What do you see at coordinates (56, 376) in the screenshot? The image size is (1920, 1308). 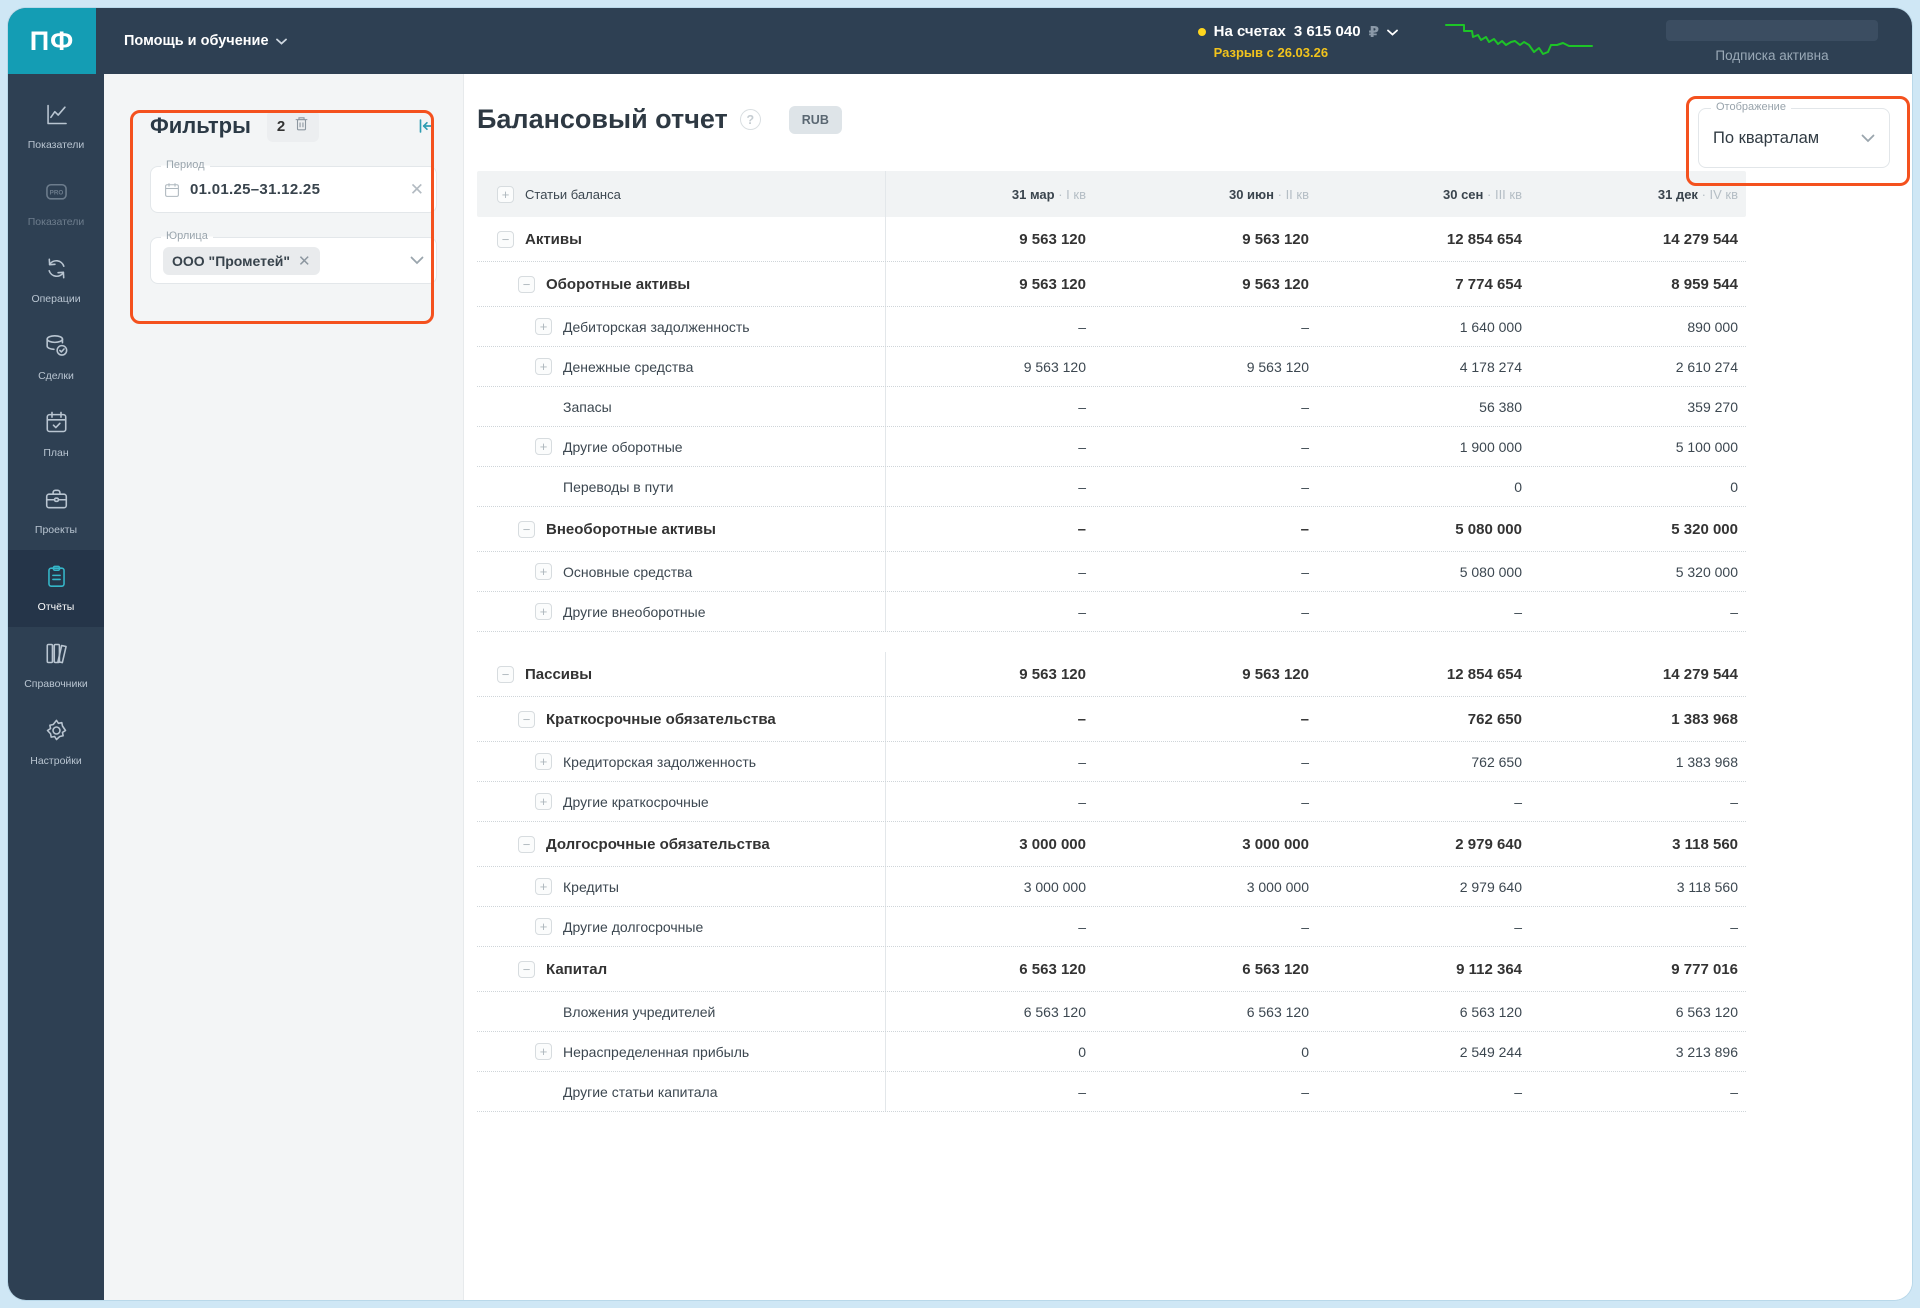 I see `sidebar-item-label: Сделки` at bounding box center [56, 376].